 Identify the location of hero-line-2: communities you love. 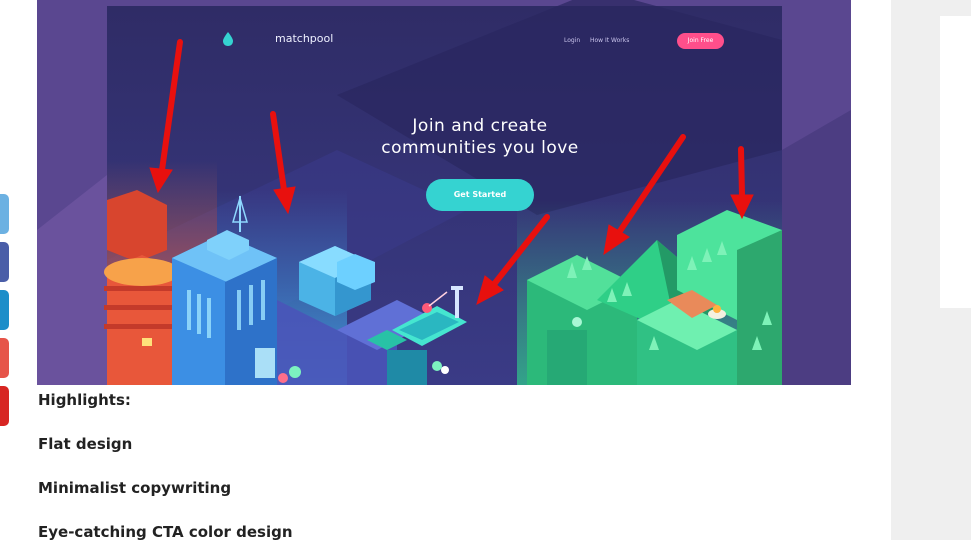
(480, 148).